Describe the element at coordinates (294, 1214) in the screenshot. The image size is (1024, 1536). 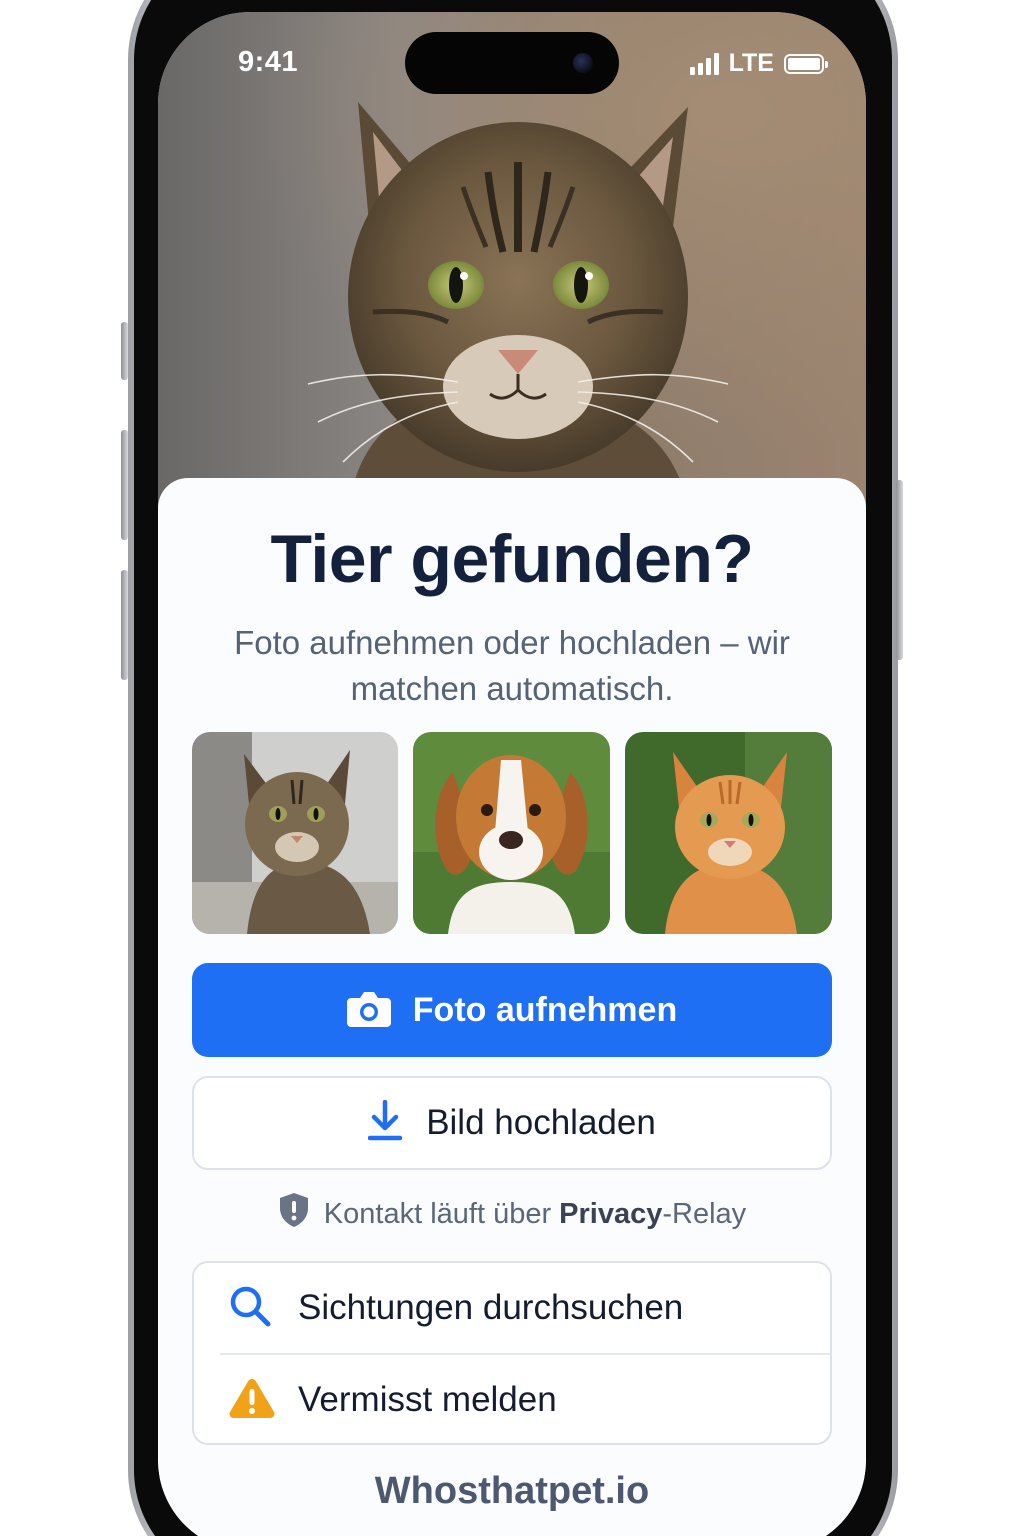
I see `shield-icon` at that location.